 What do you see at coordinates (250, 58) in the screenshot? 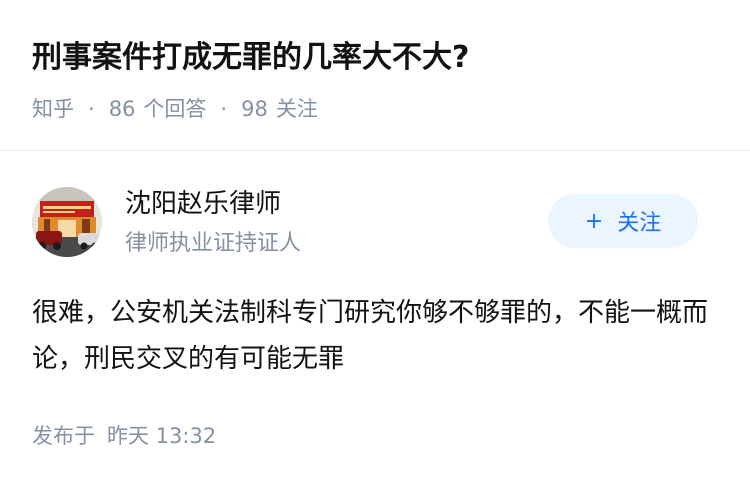
I see `question-title: 刑事案件打成无罪的几率大不大?` at bounding box center [250, 58].